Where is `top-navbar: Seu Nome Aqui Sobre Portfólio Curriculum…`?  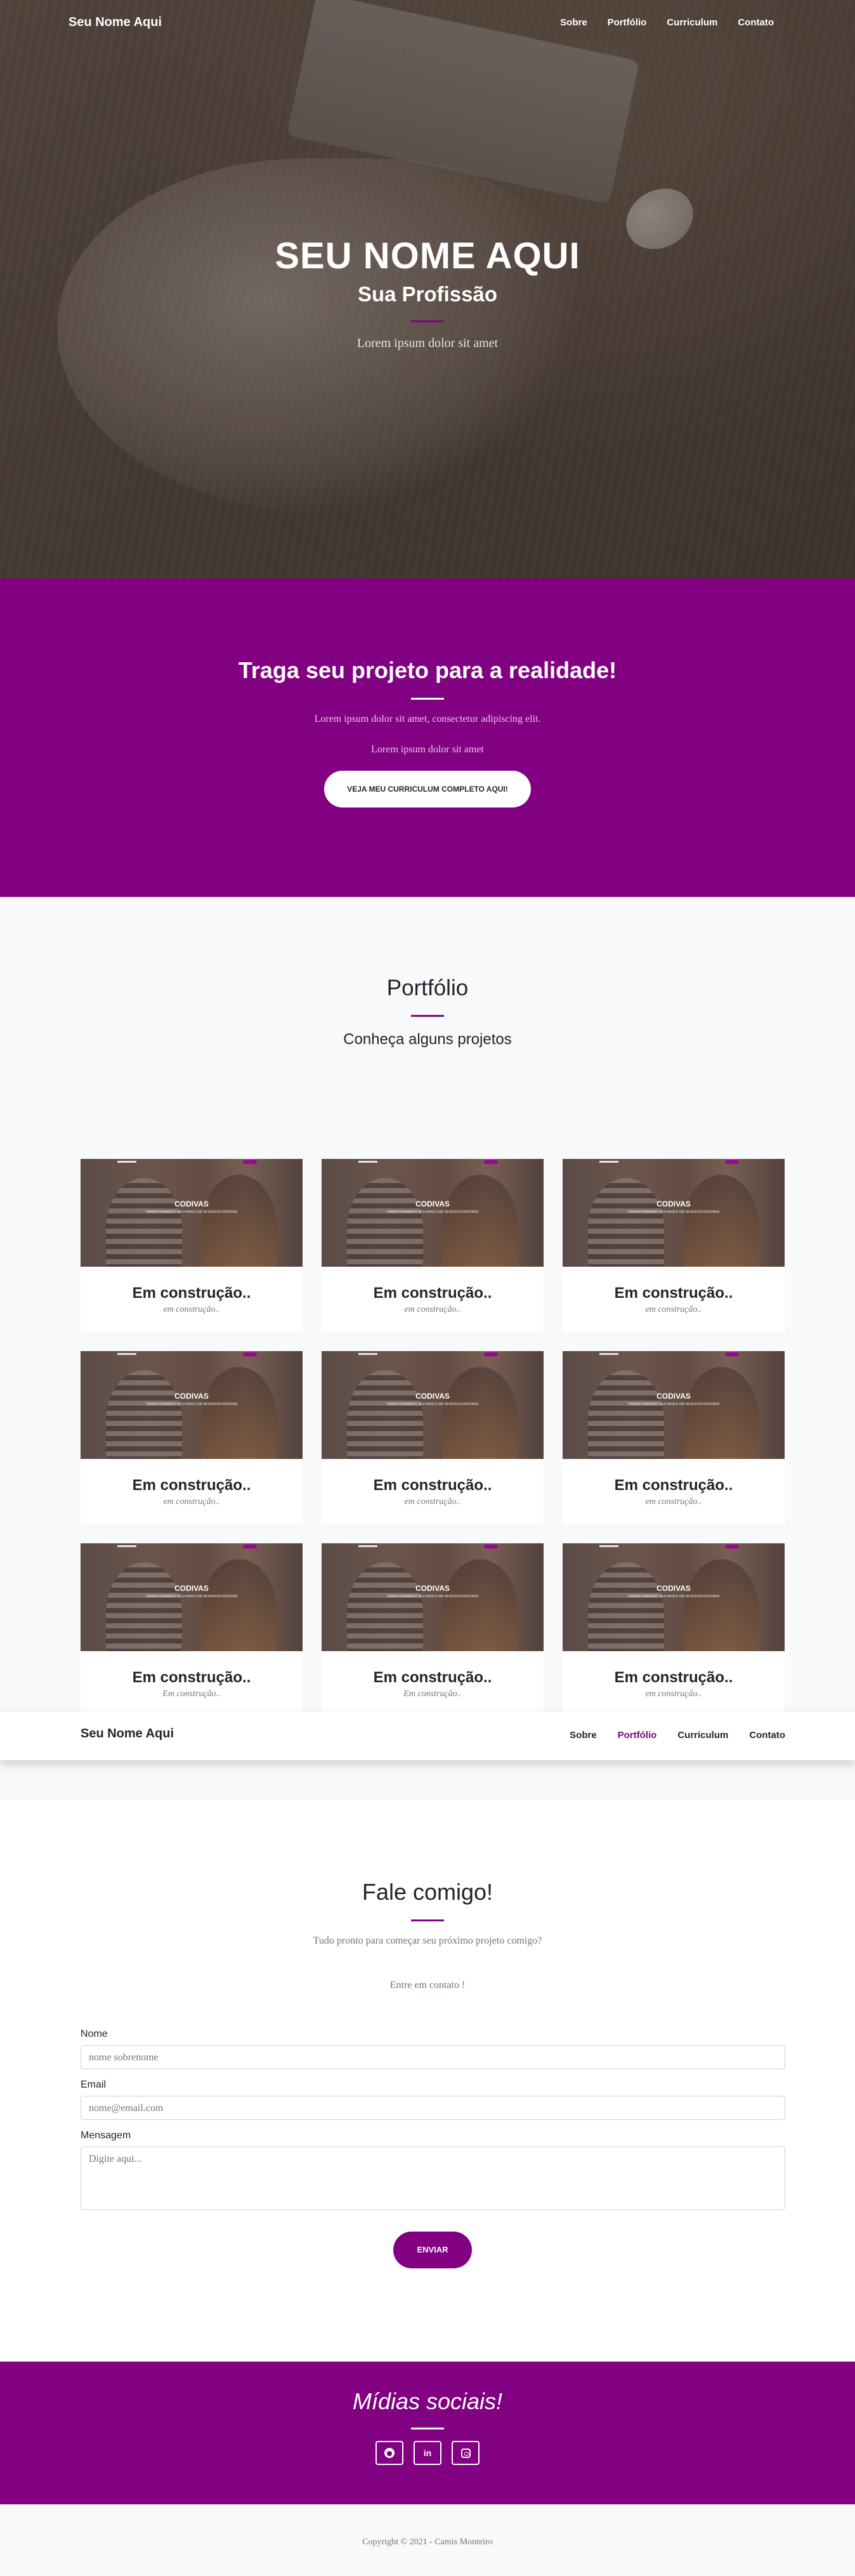
top-navbar: Seu Nome Aqui Sobre Portfólio Curriculum… is located at coordinates (427, 23).